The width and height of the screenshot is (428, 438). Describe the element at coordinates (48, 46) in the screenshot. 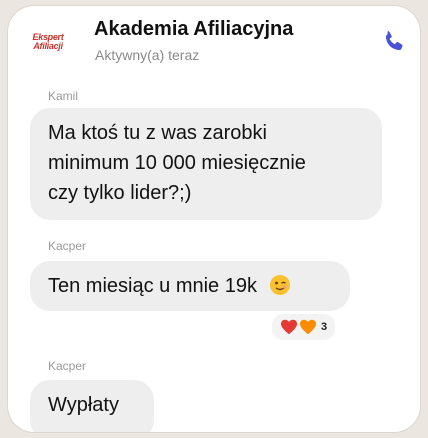

I see `avatar-text-line2: Afiliacji` at that location.